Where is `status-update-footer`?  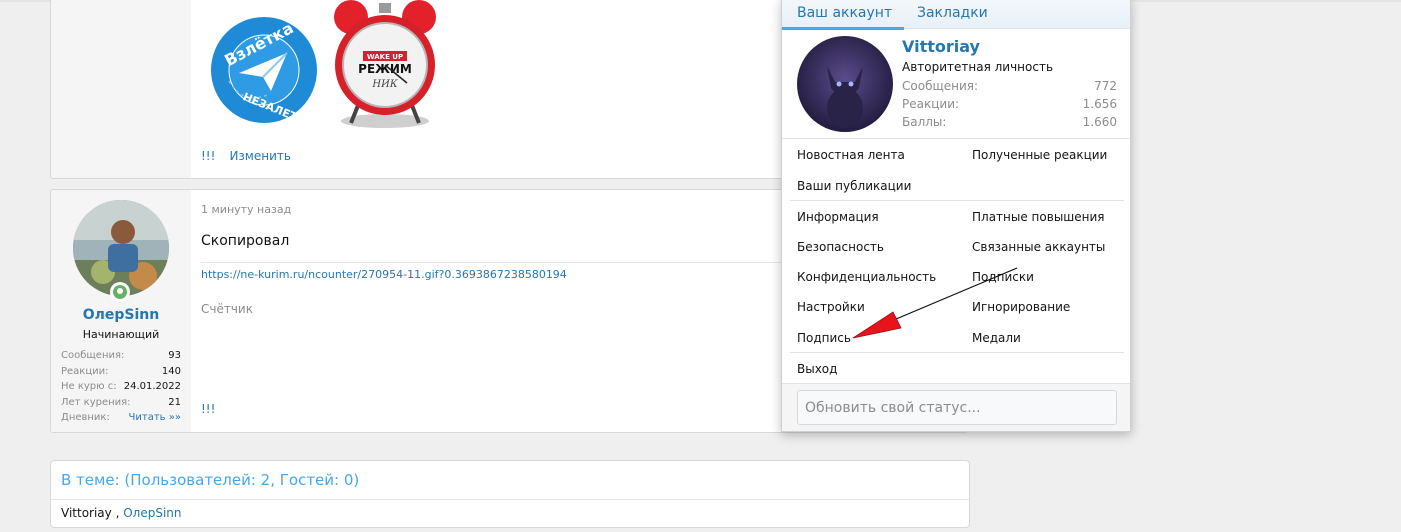
status-update-footer is located at coordinates (956, 407).